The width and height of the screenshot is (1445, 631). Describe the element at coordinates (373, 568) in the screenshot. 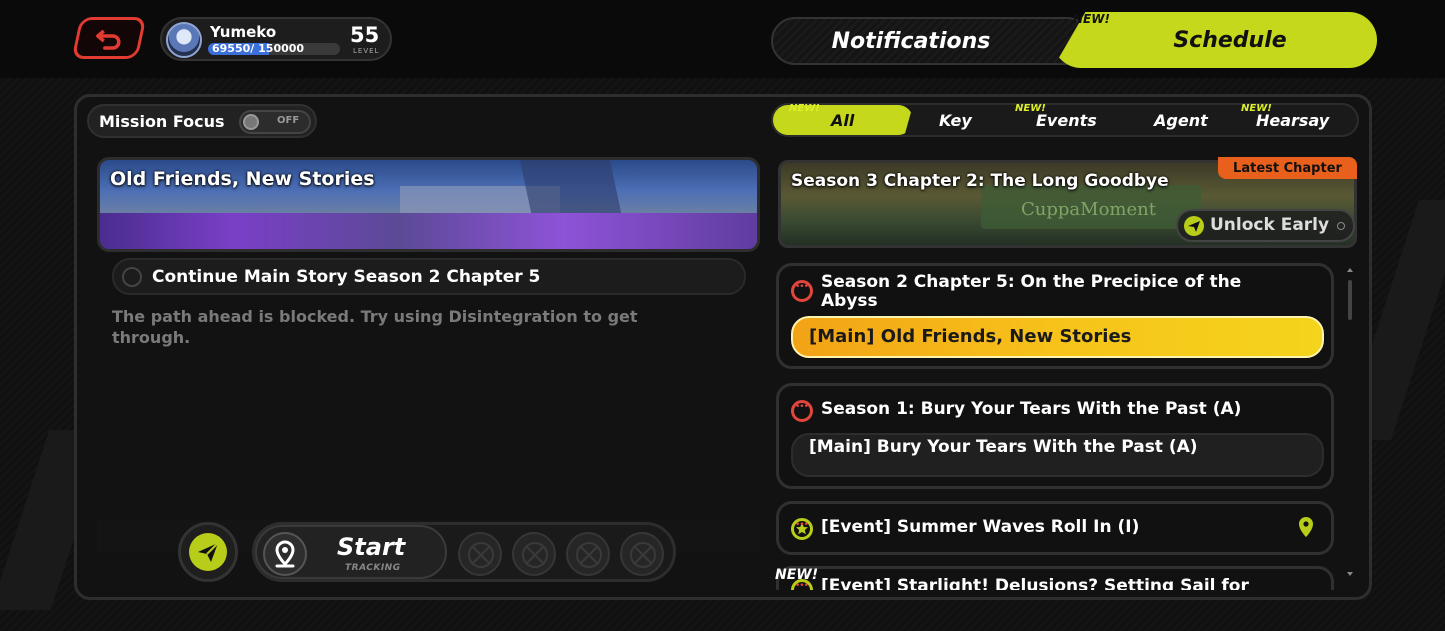

I see `tracking-label: TRACKING` at that location.